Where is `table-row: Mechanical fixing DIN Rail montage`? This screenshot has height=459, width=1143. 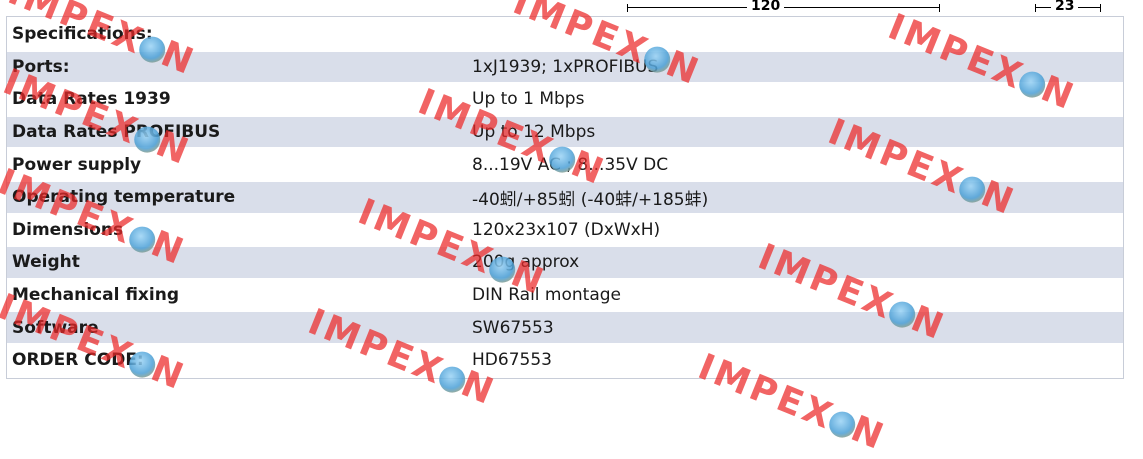 table-row: Mechanical fixing DIN Rail montage is located at coordinates (565, 295).